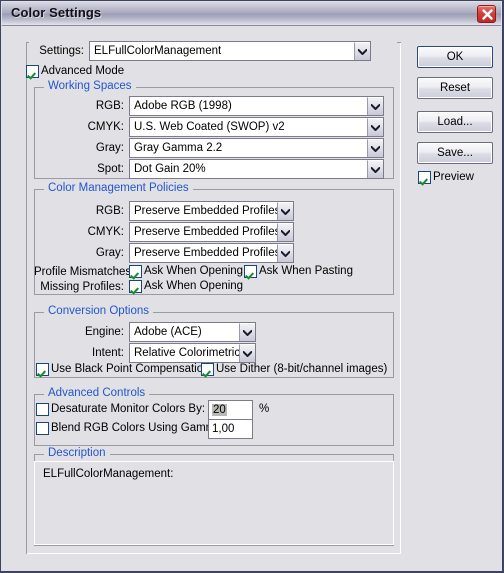 The height and width of the screenshot is (573, 504). Describe the element at coordinates (168, 332) in the screenshot. I see `engine-value: Adobe (ACE)` at that location.